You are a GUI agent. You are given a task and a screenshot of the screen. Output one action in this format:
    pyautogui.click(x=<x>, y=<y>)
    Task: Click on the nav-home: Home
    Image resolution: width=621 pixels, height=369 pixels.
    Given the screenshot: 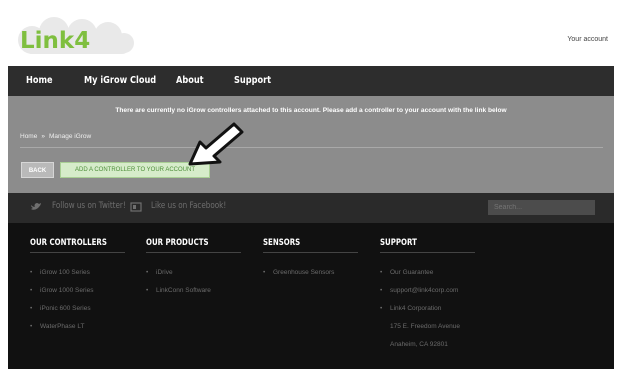 What is the action you would take?
    pyautogui.click(x=39, y=81)
    